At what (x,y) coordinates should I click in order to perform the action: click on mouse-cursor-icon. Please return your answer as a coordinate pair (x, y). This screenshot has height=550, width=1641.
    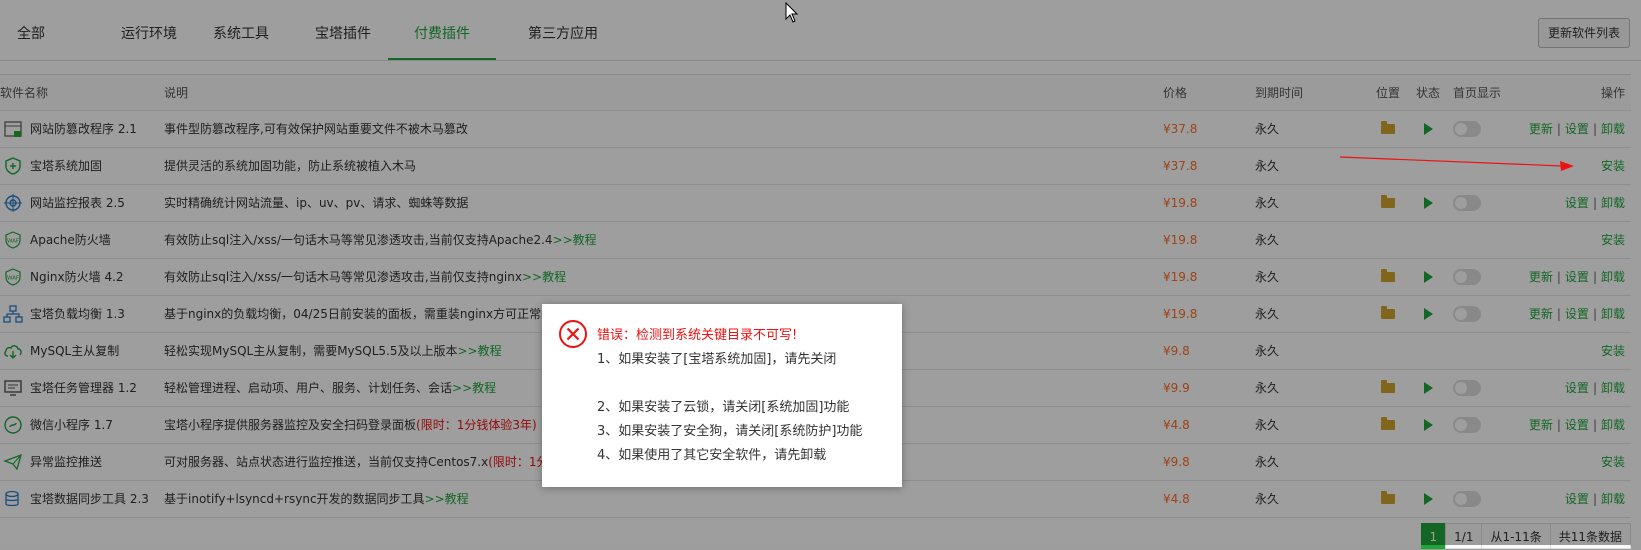
    Looking at the image, I should click on (792, 12).